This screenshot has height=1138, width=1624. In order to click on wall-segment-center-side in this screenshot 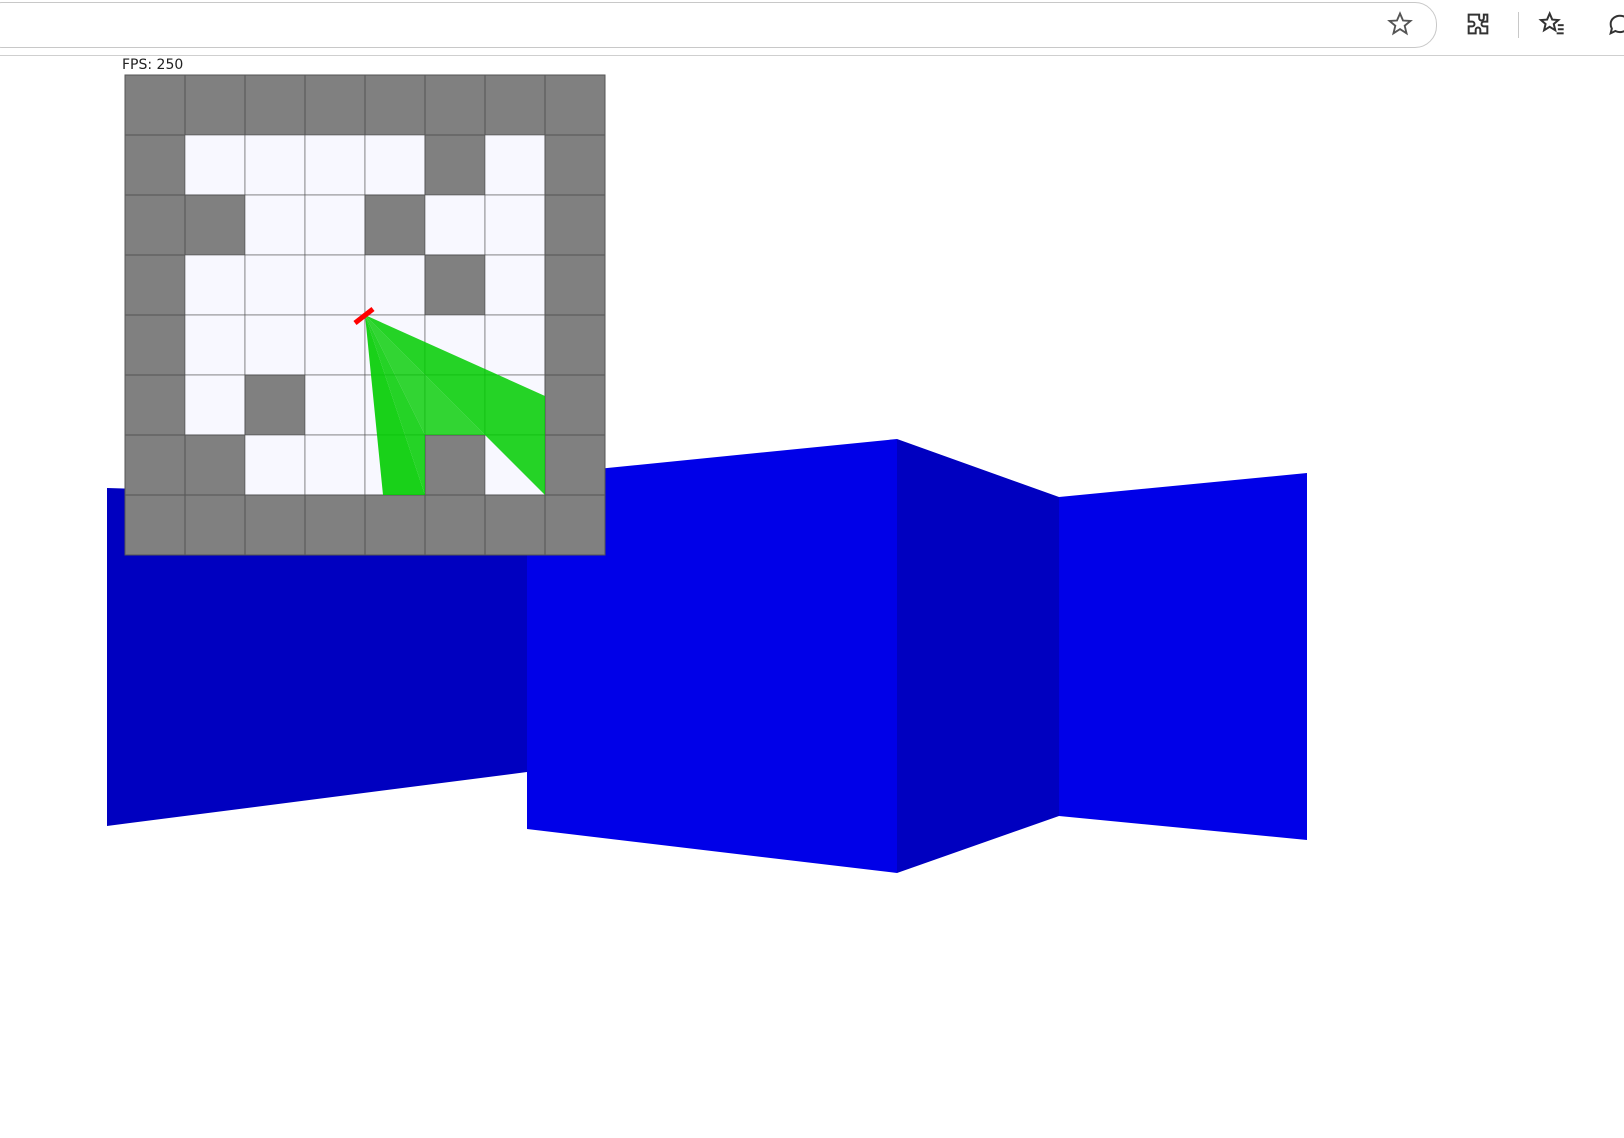, I will do `click(978, 656)`.